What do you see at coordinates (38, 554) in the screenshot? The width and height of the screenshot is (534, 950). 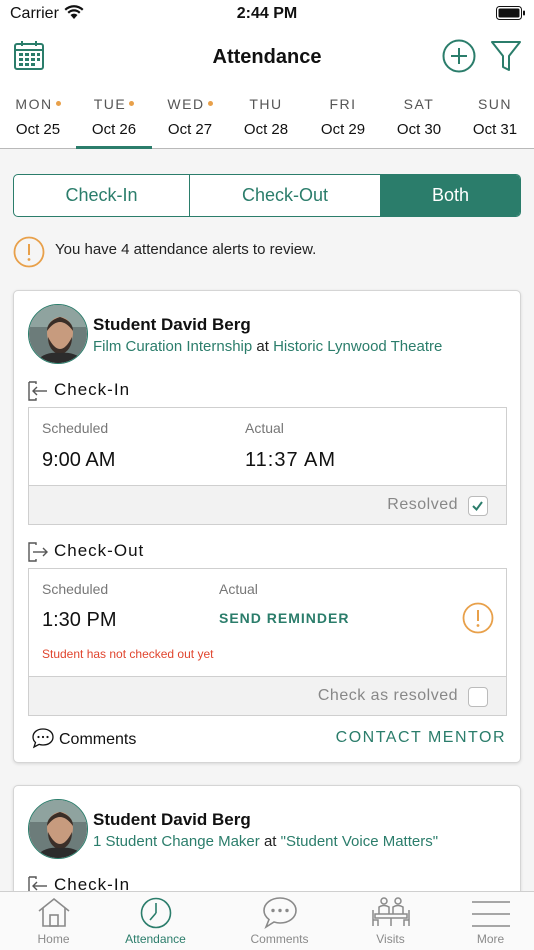 I see `check-out-icon` at bounding box center [38, 554].